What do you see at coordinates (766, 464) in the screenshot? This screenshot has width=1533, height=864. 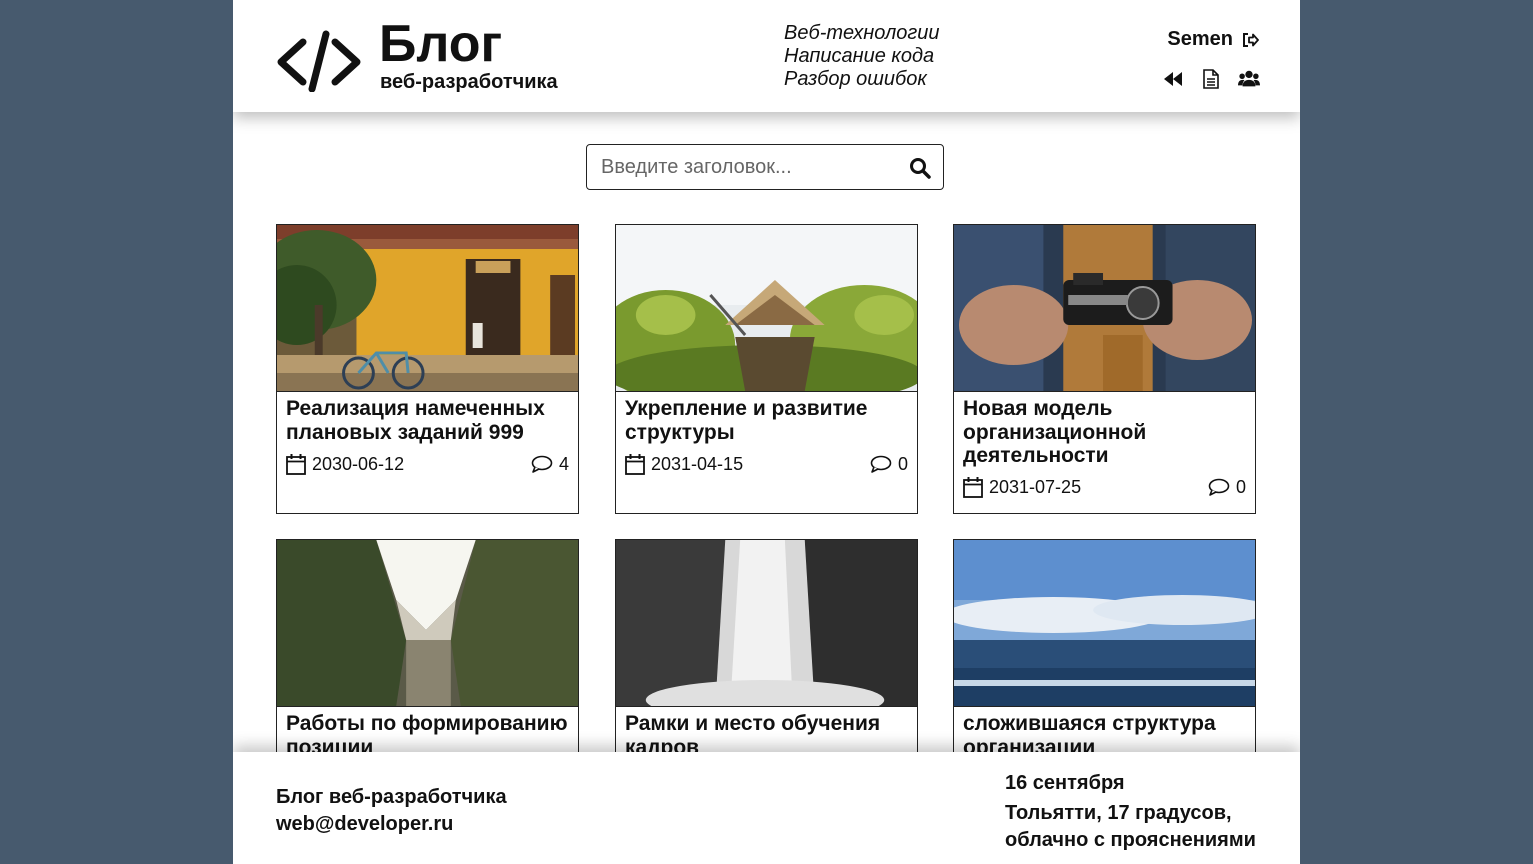 I see `post-meta: 2031-04-15 0` at bounding box center [766, 464].